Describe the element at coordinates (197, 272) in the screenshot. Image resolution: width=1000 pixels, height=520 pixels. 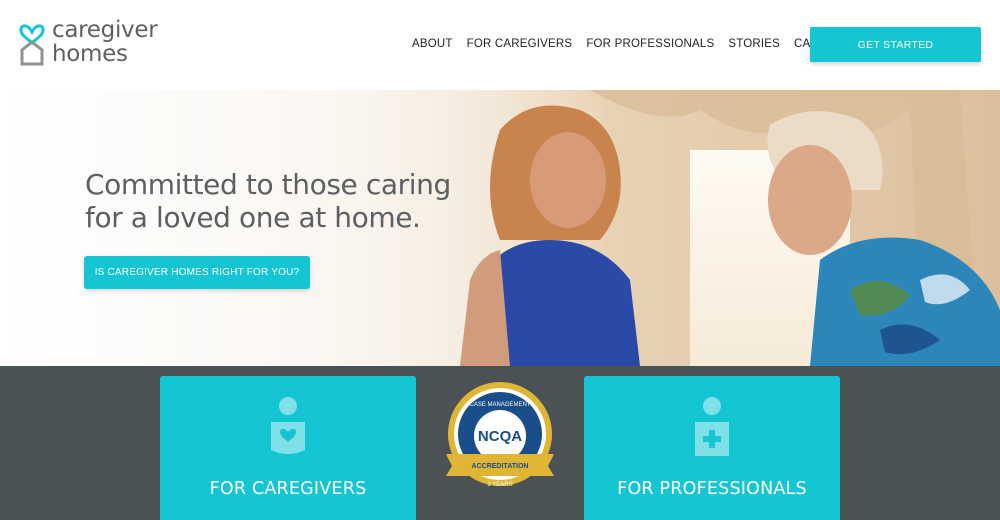
I see `is-caregiver-homes-right-button: IS CAREGIVER HOMES RIGHT FOR YOU?` at that location.